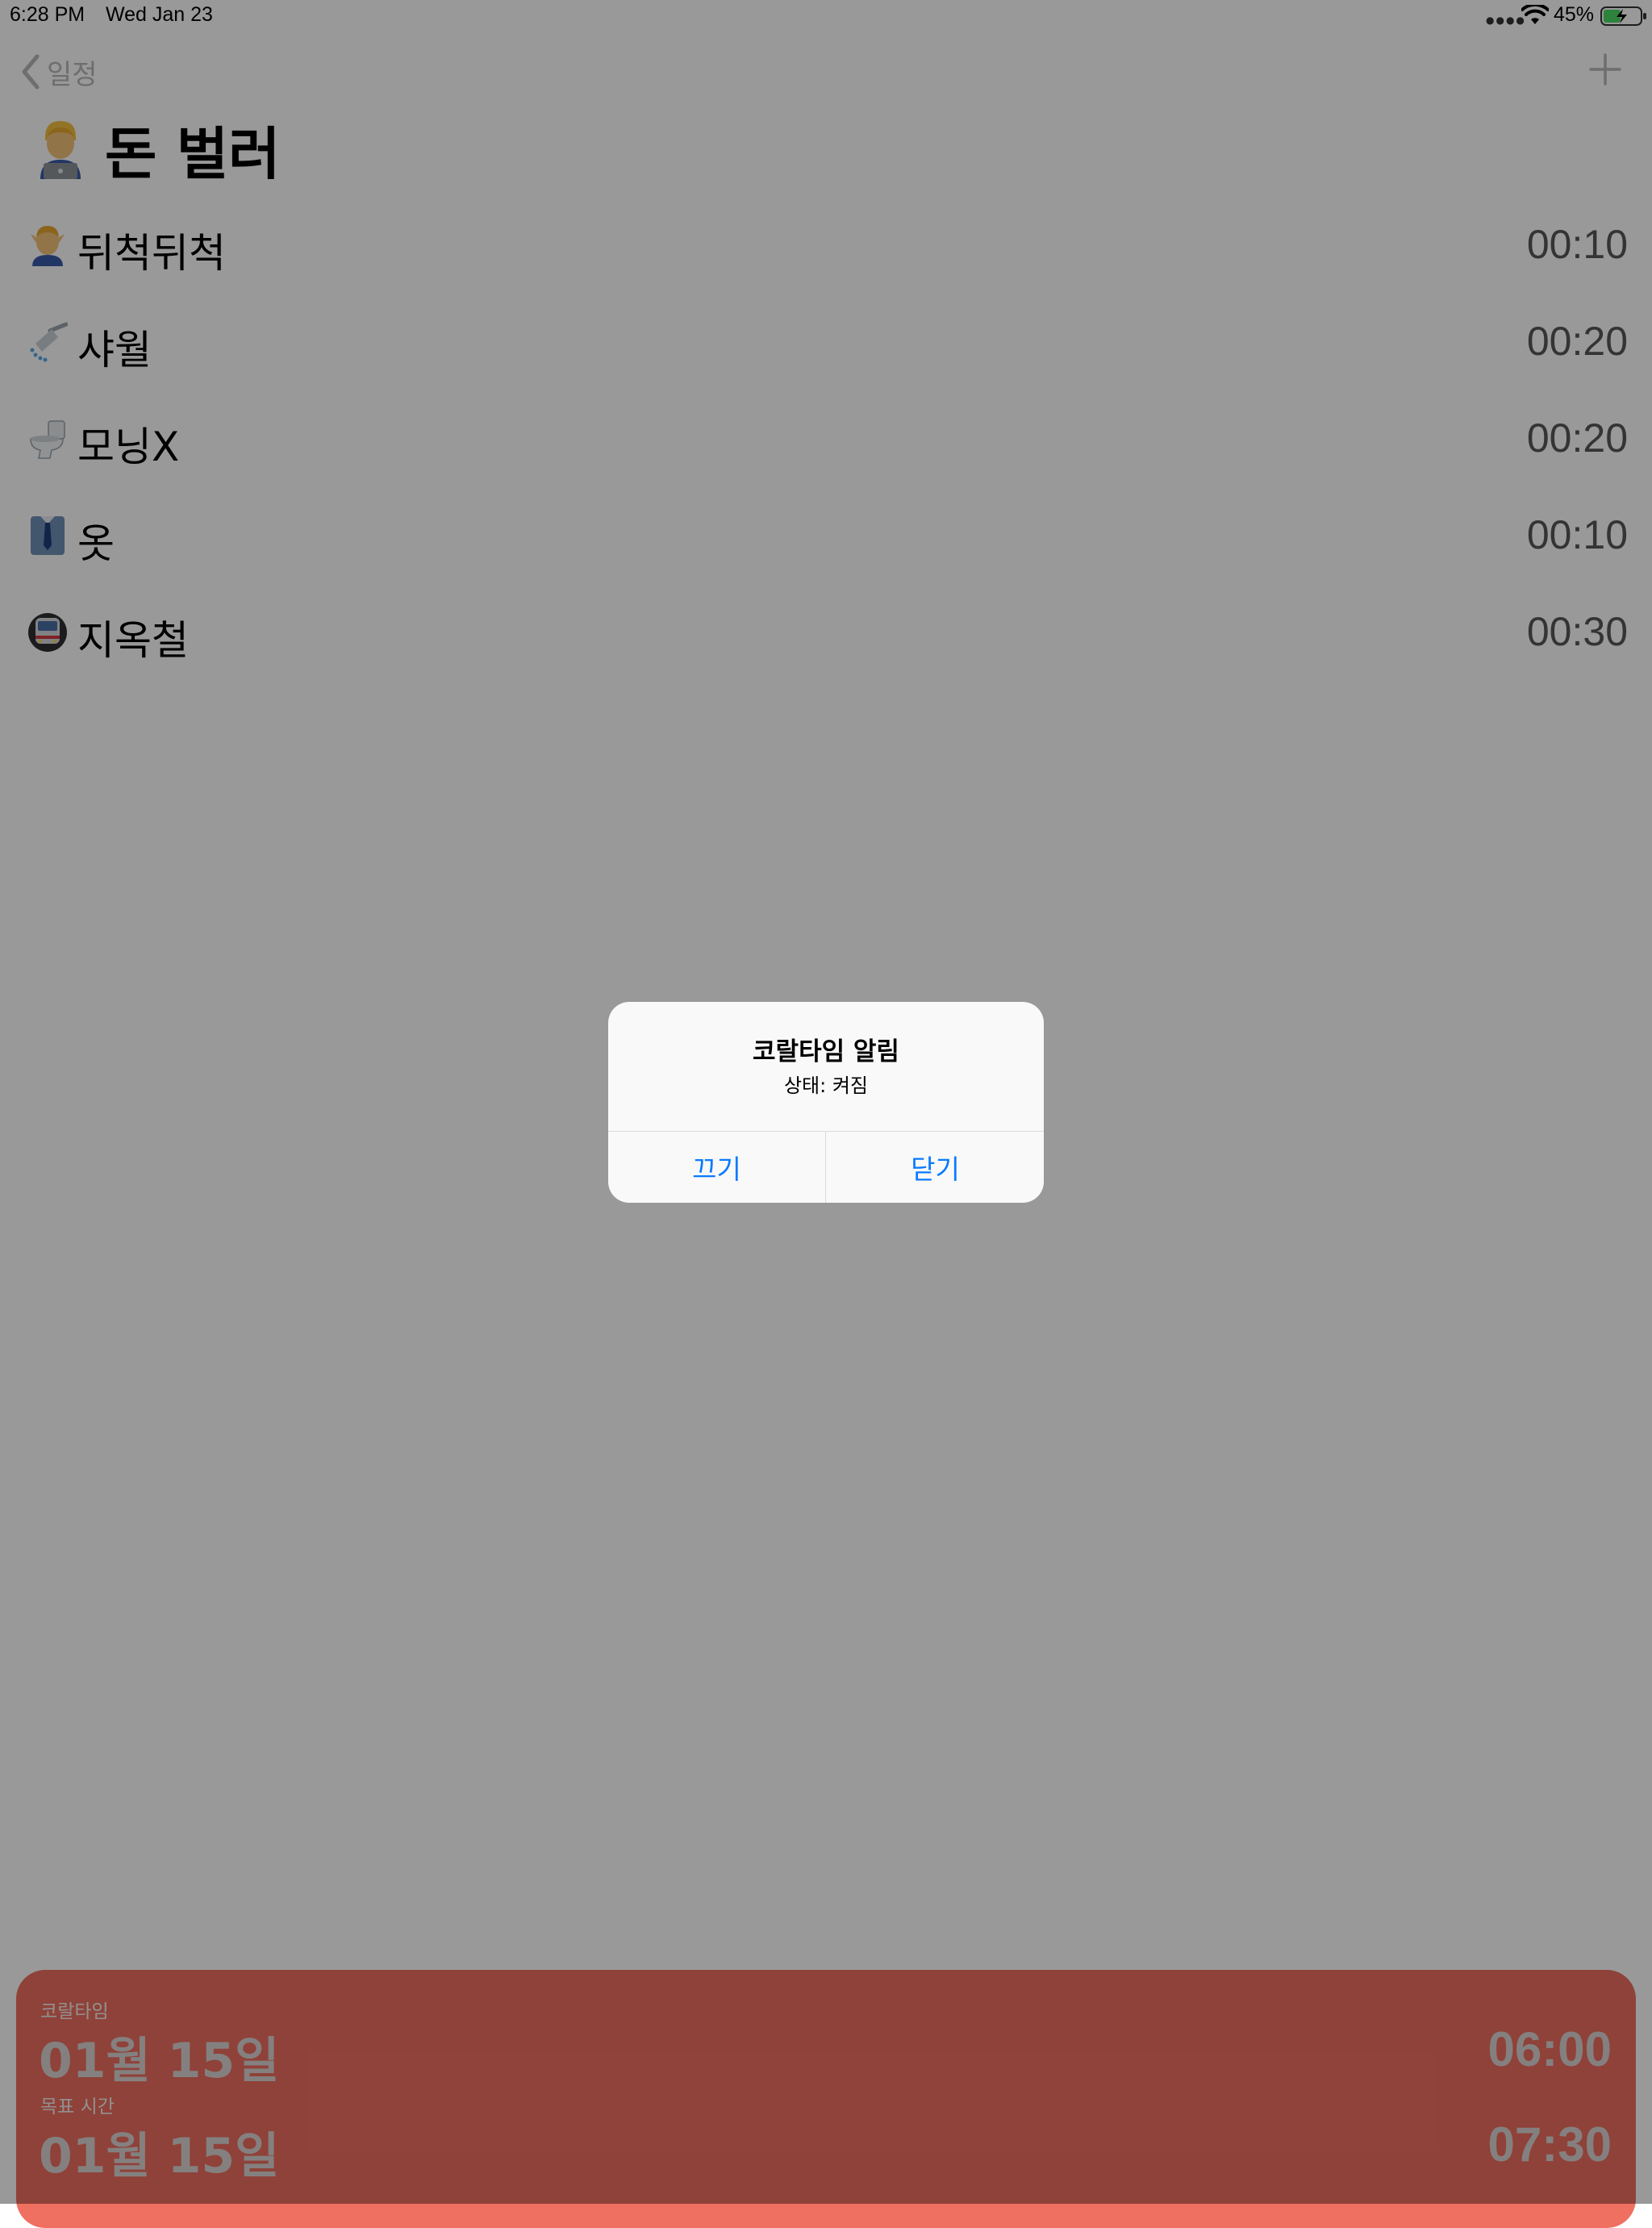 The width and height of the screenshot is (1652, 2228). What do you see at coordinates (826, 1085) in the screenshot?
I see `alert-message: 상태: 켜짐` at bounding box center [826, 1085].